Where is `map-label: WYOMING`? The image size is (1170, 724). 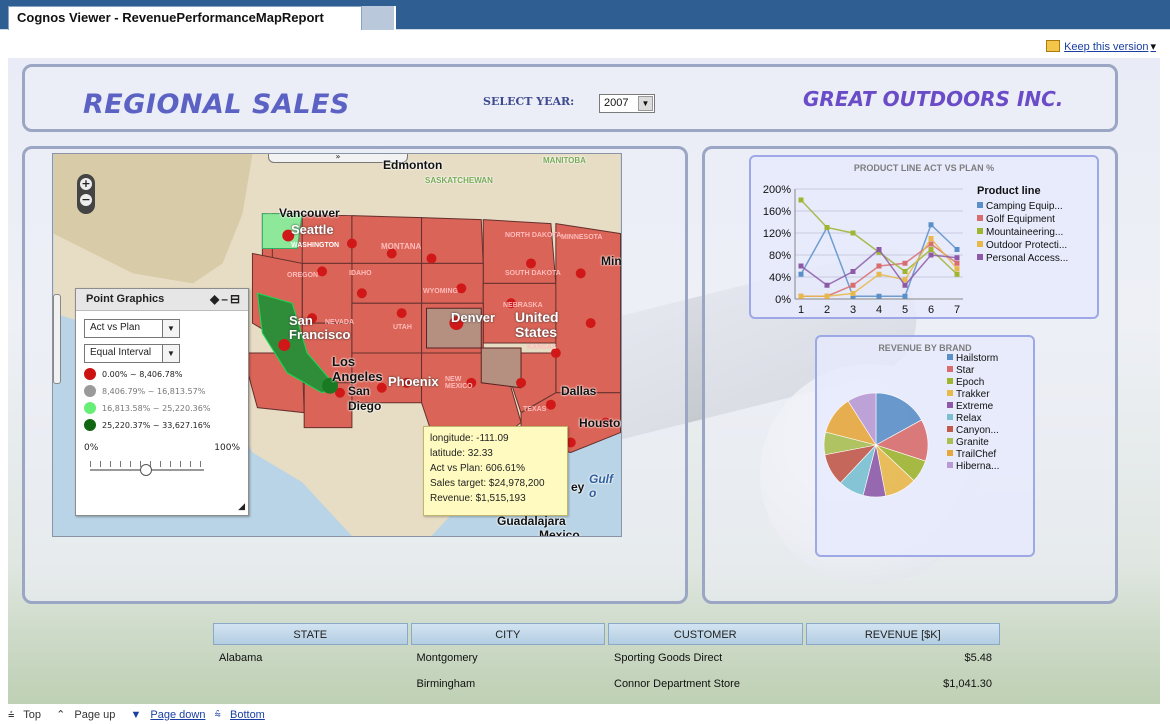 map-label: WYOMING is located at coordinates (440, 291).